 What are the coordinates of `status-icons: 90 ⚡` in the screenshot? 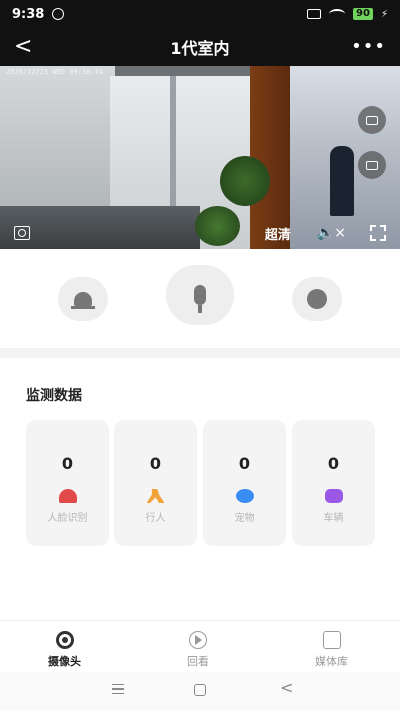 It's located at (347, 14).